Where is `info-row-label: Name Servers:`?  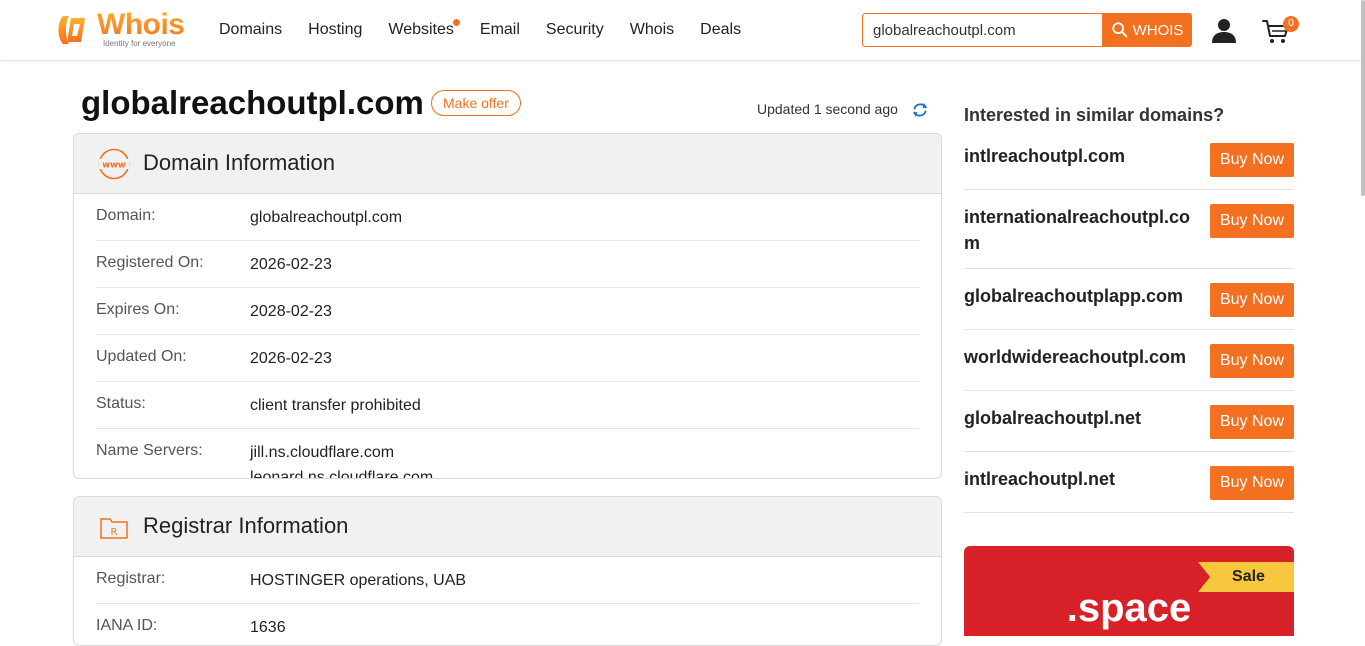 info-row-label: Name Servers: is located at coordinates (149, 450).